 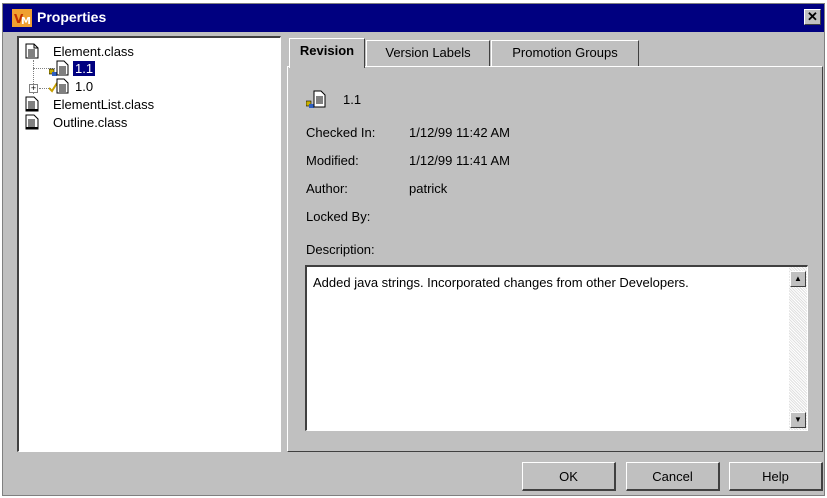 What do you see at coordinates (332, 160) in the screenshot?
I see `modified-label: Modified:` at bounding box center [332, 160].